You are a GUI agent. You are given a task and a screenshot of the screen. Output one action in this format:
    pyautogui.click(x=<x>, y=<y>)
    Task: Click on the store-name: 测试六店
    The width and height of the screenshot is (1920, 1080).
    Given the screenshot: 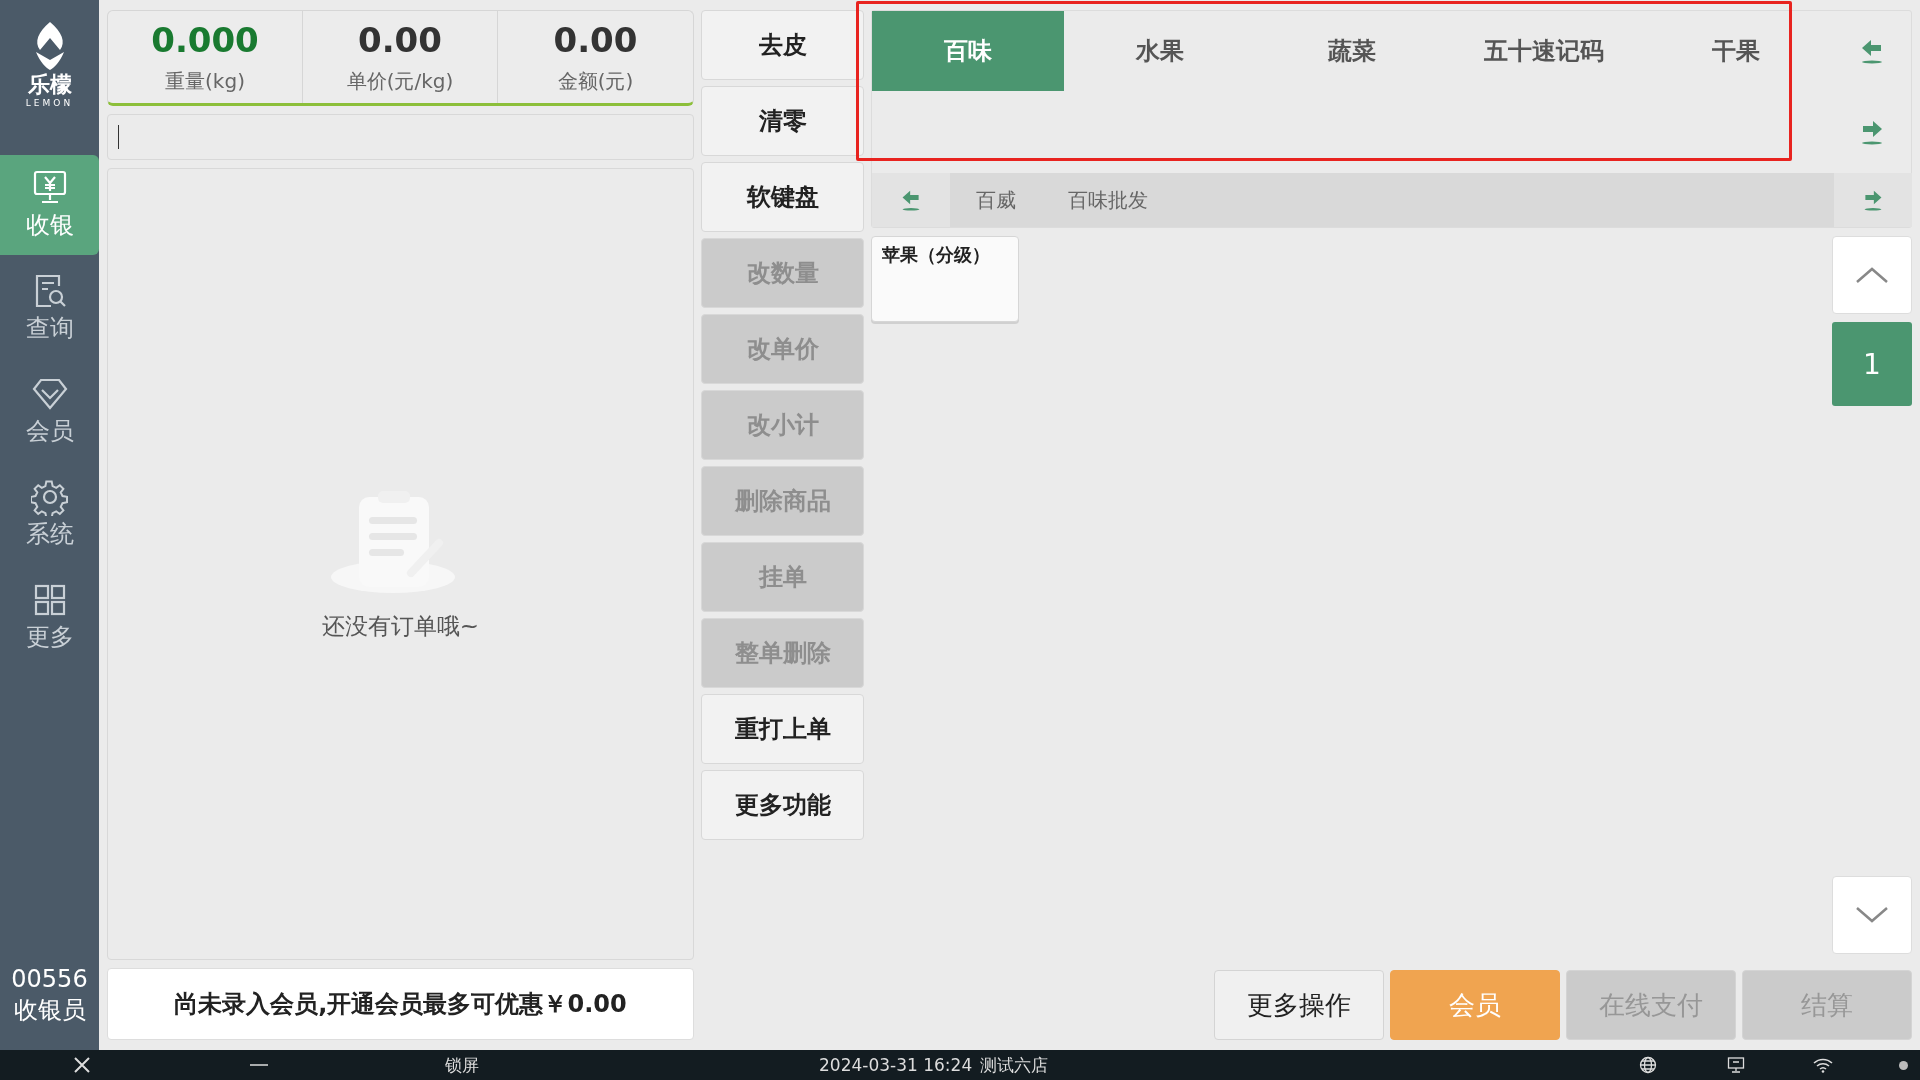 What is the action you would take?
    pyautogui.click(x=1014, y=1065)
    